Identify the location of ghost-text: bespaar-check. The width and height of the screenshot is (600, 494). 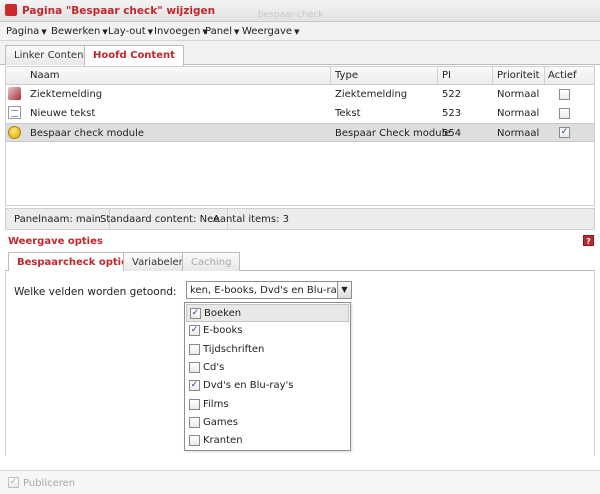
(291, 15).